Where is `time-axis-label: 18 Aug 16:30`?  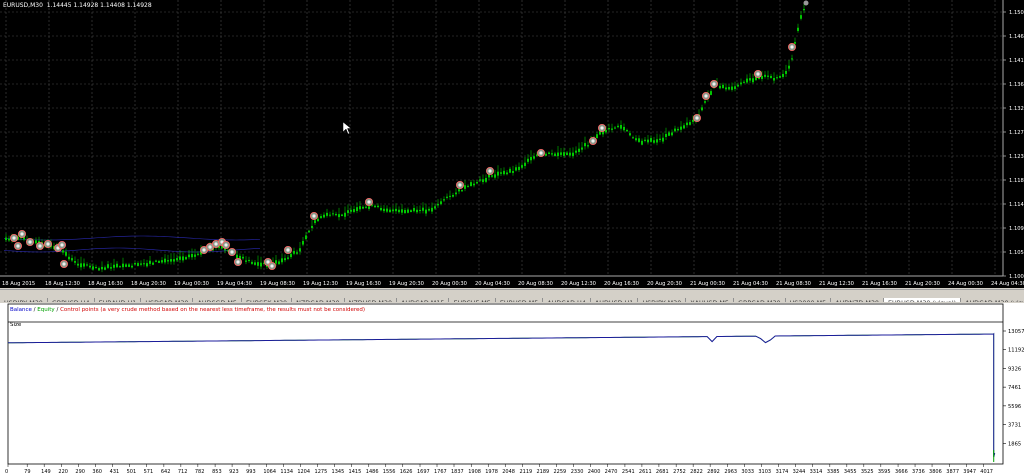 time-axis-label: 18 Aug 16:30 is located at coordinates (105, 284).